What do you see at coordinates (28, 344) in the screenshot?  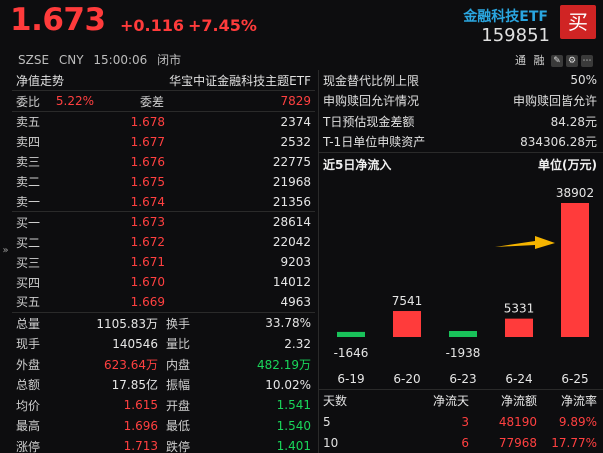 I see `stat-key: 现手` at bounding box center [28, 344].